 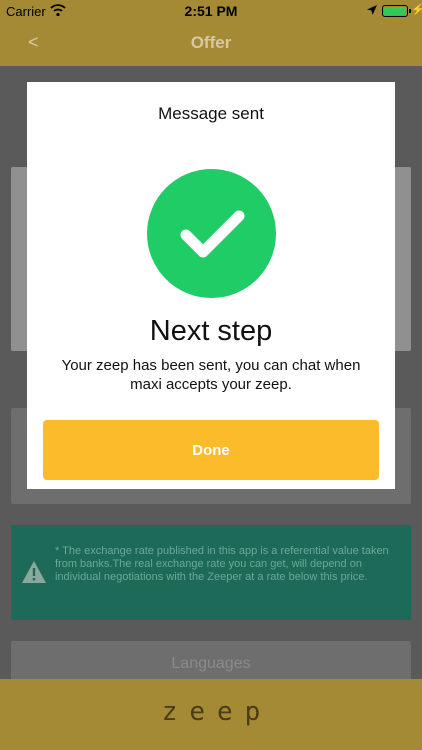 I want to click on dialog-heading: Message sent, so click(x=211, y=113).